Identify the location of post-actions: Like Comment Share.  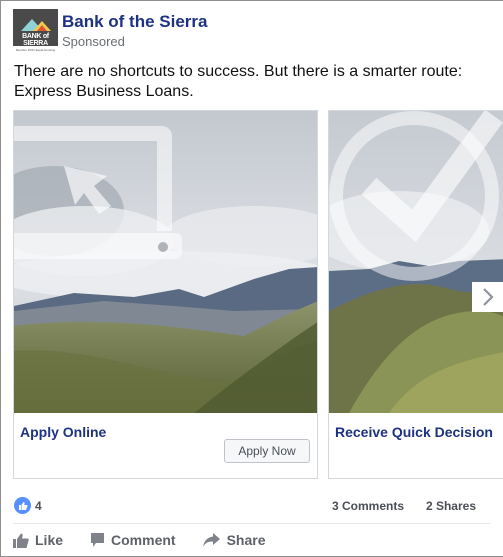
(153, 540).